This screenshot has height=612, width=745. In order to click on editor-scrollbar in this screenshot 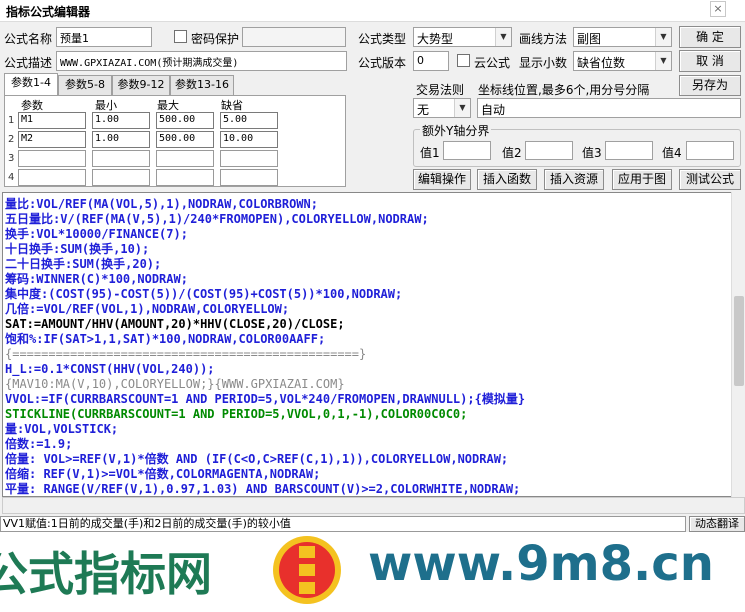, I will do `click(738, 344)`.